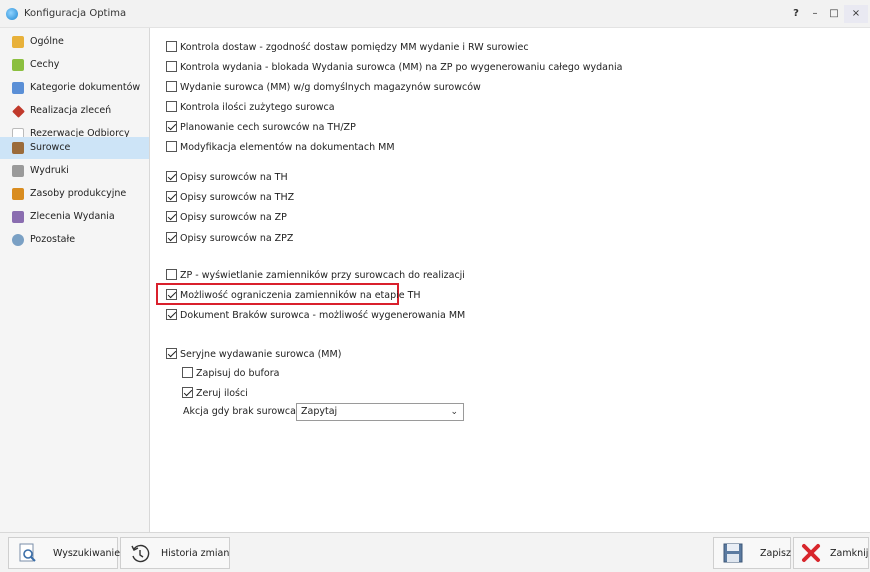 This screenshot has width=870, height=572. I want to click on checkbox-label: Planowanie cech surowców na TH/ZP, so click(268, 127).